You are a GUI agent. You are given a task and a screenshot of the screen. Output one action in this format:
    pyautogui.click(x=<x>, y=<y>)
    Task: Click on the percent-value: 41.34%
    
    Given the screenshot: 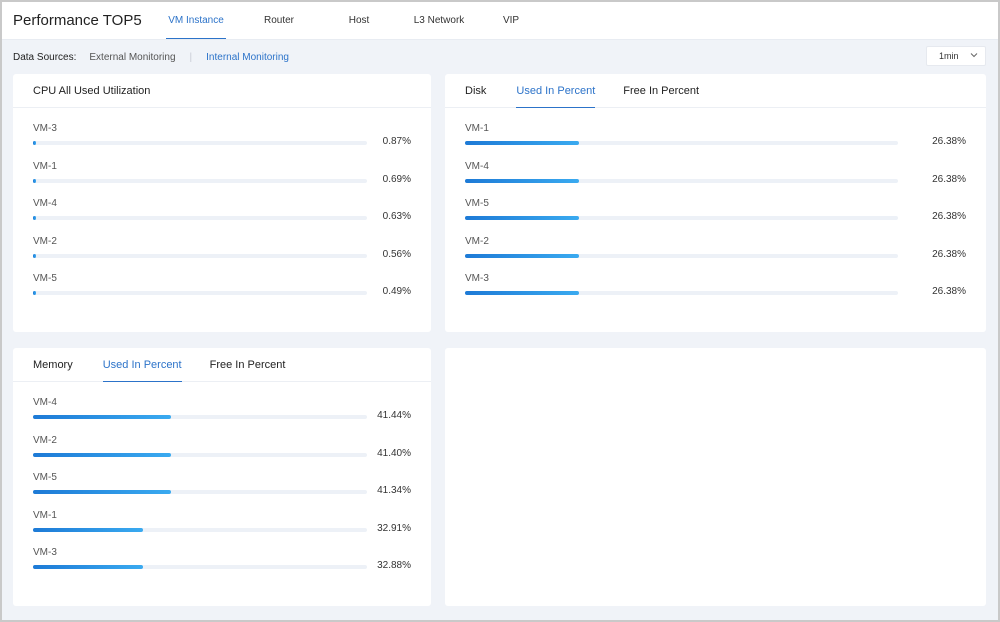 What is the action you would take?
    pyautogui.click(x=394, y=491)
    